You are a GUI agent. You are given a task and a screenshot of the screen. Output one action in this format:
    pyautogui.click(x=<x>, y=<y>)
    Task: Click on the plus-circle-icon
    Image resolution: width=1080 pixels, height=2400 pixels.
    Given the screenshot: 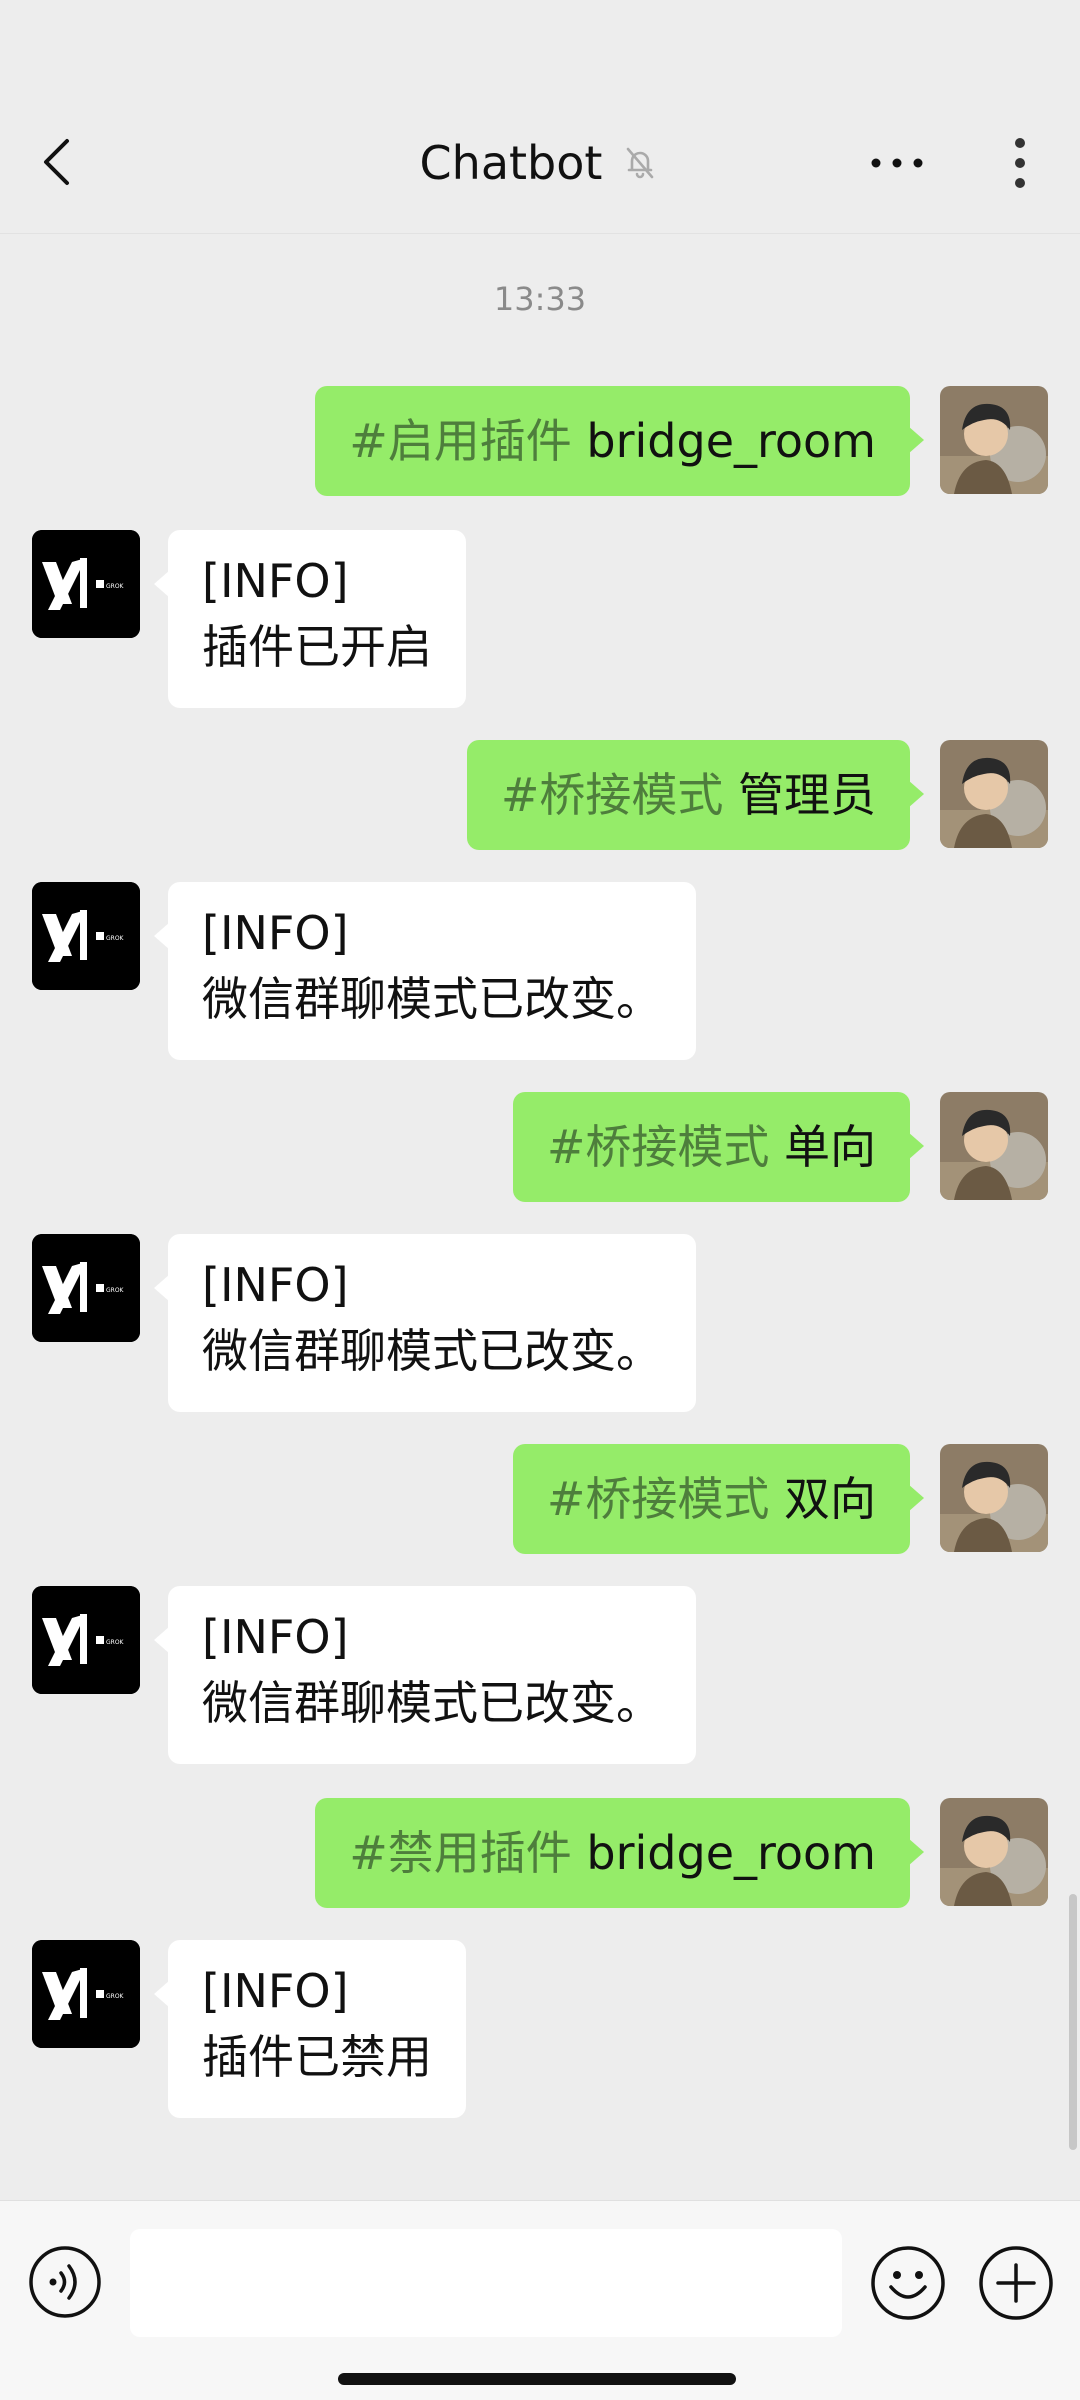 What is the action you would take?
    pyautogui.click(x=1016, y=2283)
    